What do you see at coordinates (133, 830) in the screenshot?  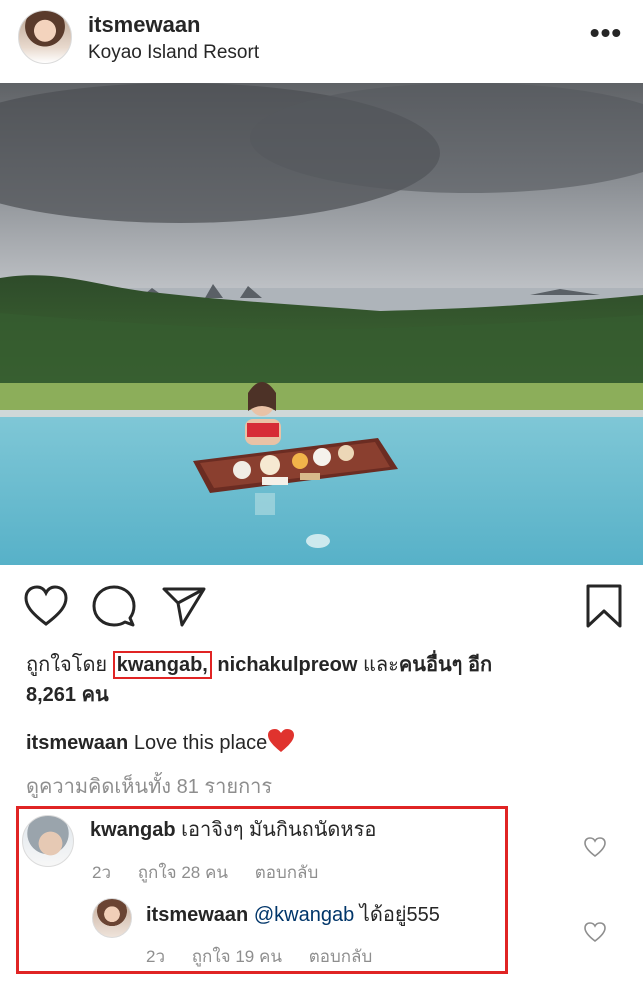 I see `comment-1-username: kwangab` at bounding box center [133, 830].